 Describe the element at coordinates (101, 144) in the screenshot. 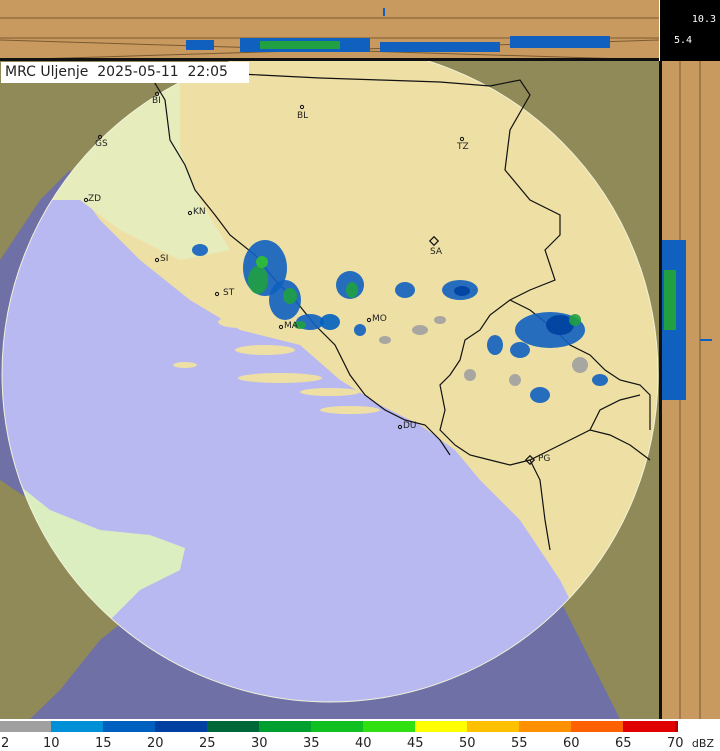

I see `city-label-gs: GS` at that location.